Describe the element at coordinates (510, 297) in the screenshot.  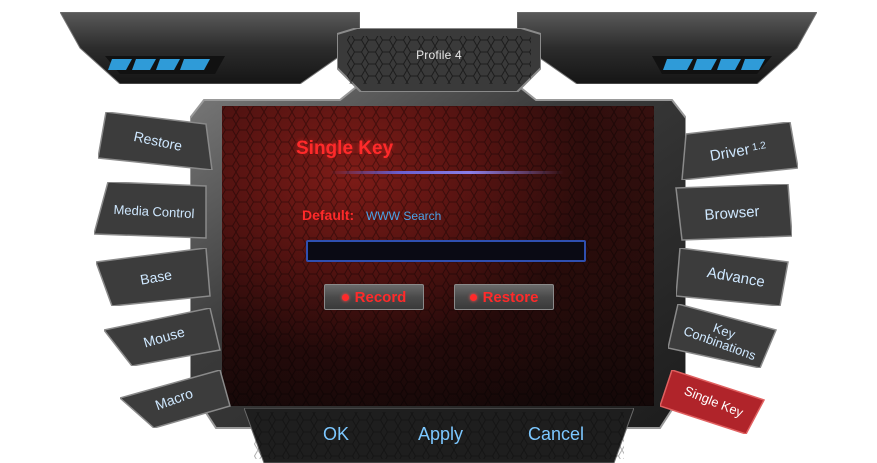
I see `restore-button-label: Restore` at that location.